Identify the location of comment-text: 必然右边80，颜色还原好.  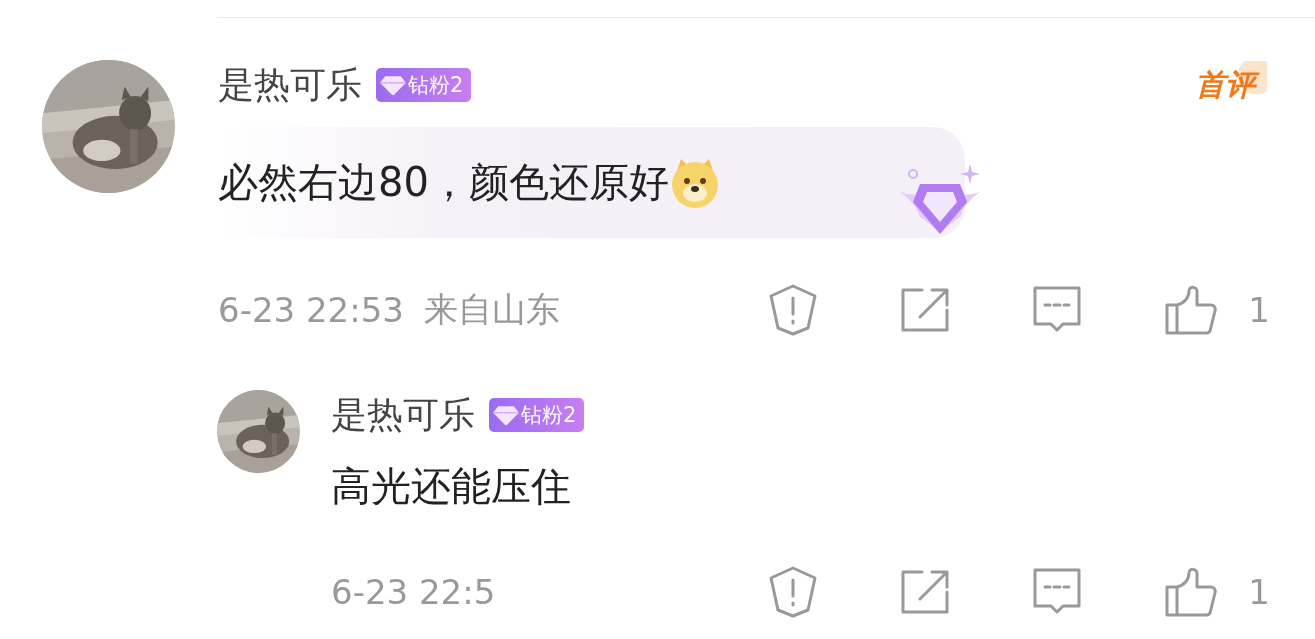
(443, 182).